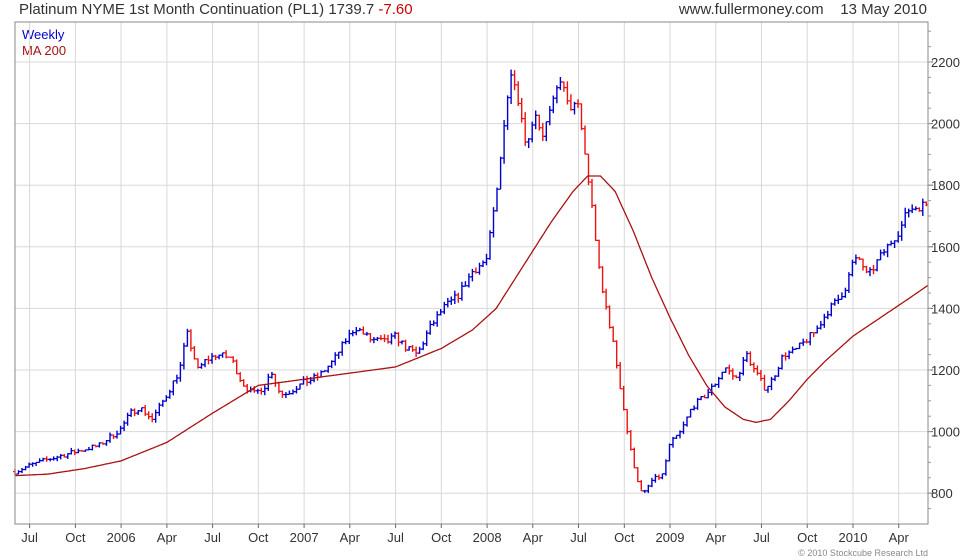  I want to click on y-tick-label: 1600, so click(945, 247).